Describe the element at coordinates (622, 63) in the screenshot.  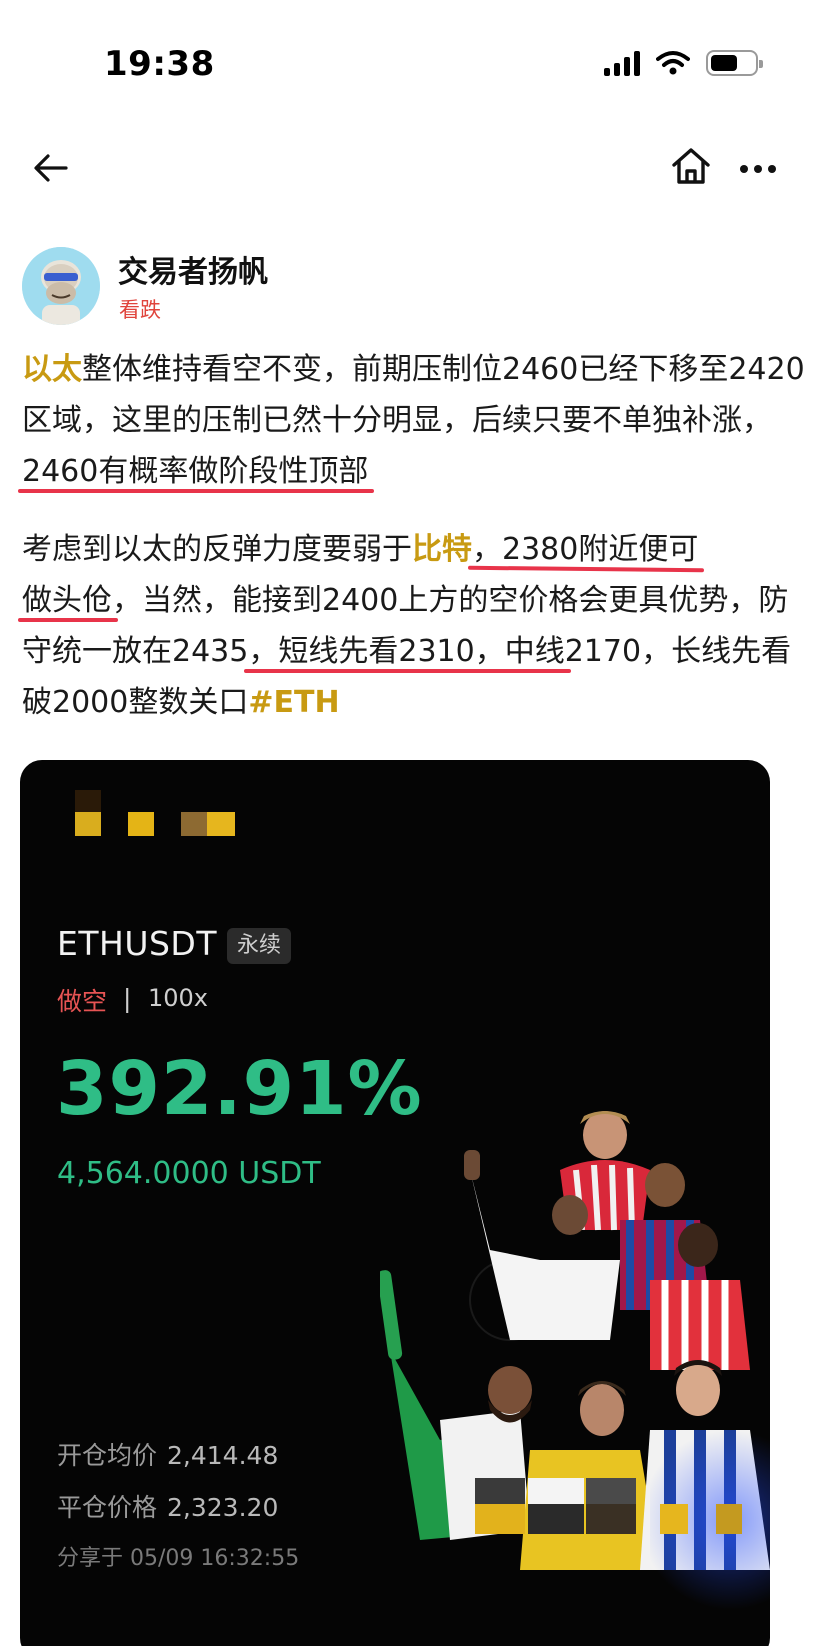
I see `signal-icon` at that location.